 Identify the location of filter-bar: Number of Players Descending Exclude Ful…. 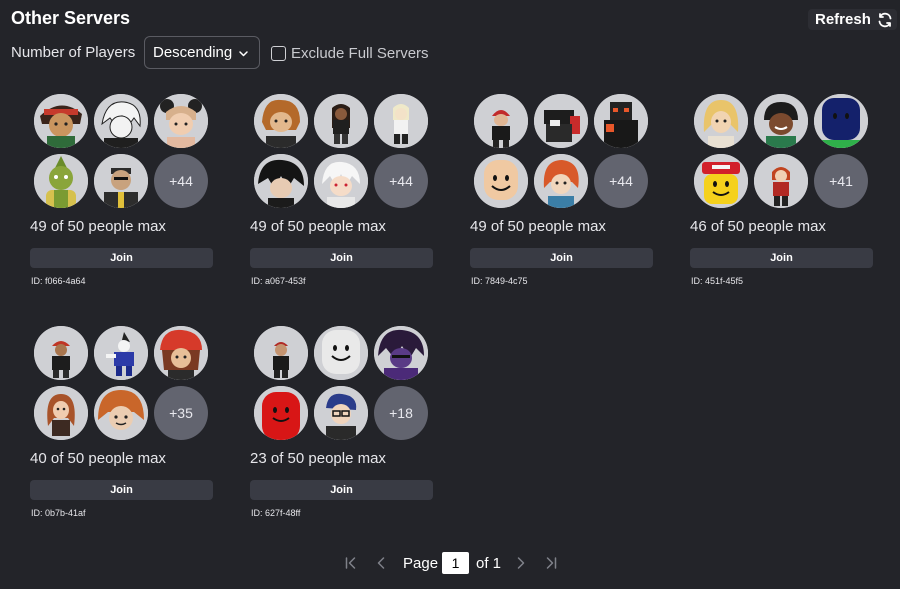
(231, 52).